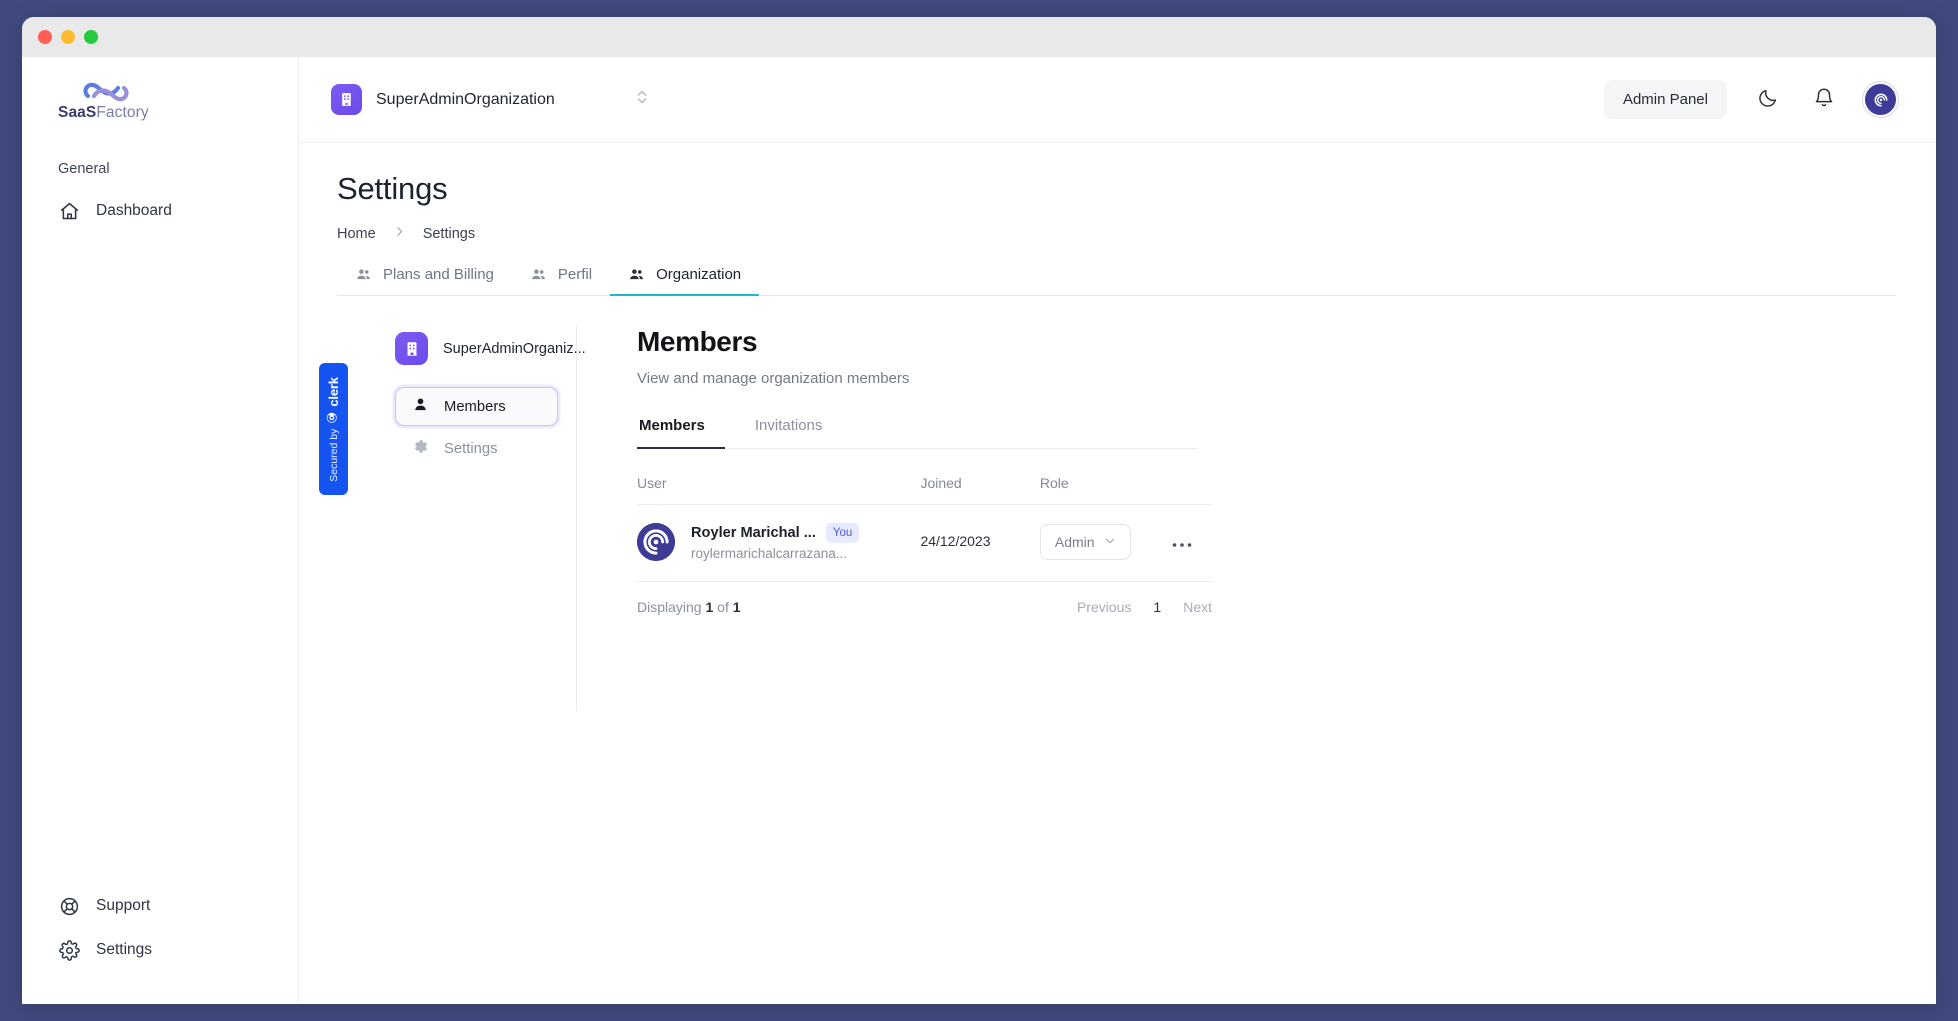 Image resolution: width=1958 pixels, height=1021 pixels. I want to click on cell-actions, so click(1181, 542).